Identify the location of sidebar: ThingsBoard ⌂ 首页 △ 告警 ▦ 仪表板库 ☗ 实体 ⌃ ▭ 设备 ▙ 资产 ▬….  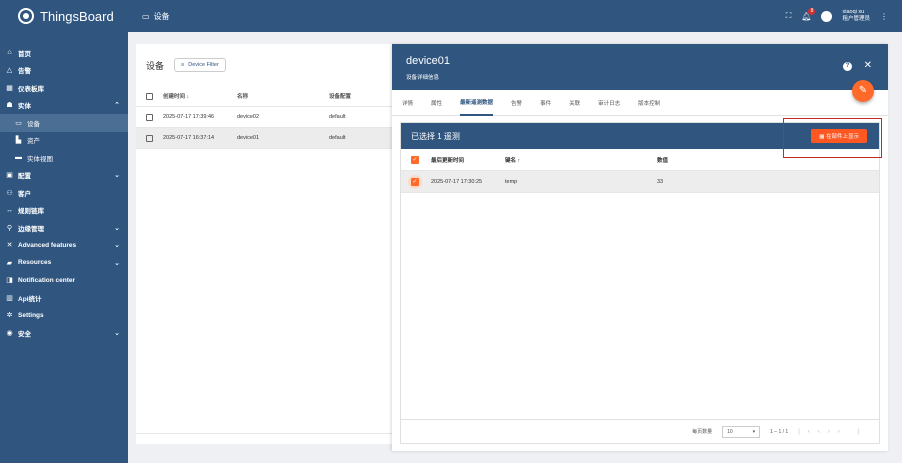
(64, 231).